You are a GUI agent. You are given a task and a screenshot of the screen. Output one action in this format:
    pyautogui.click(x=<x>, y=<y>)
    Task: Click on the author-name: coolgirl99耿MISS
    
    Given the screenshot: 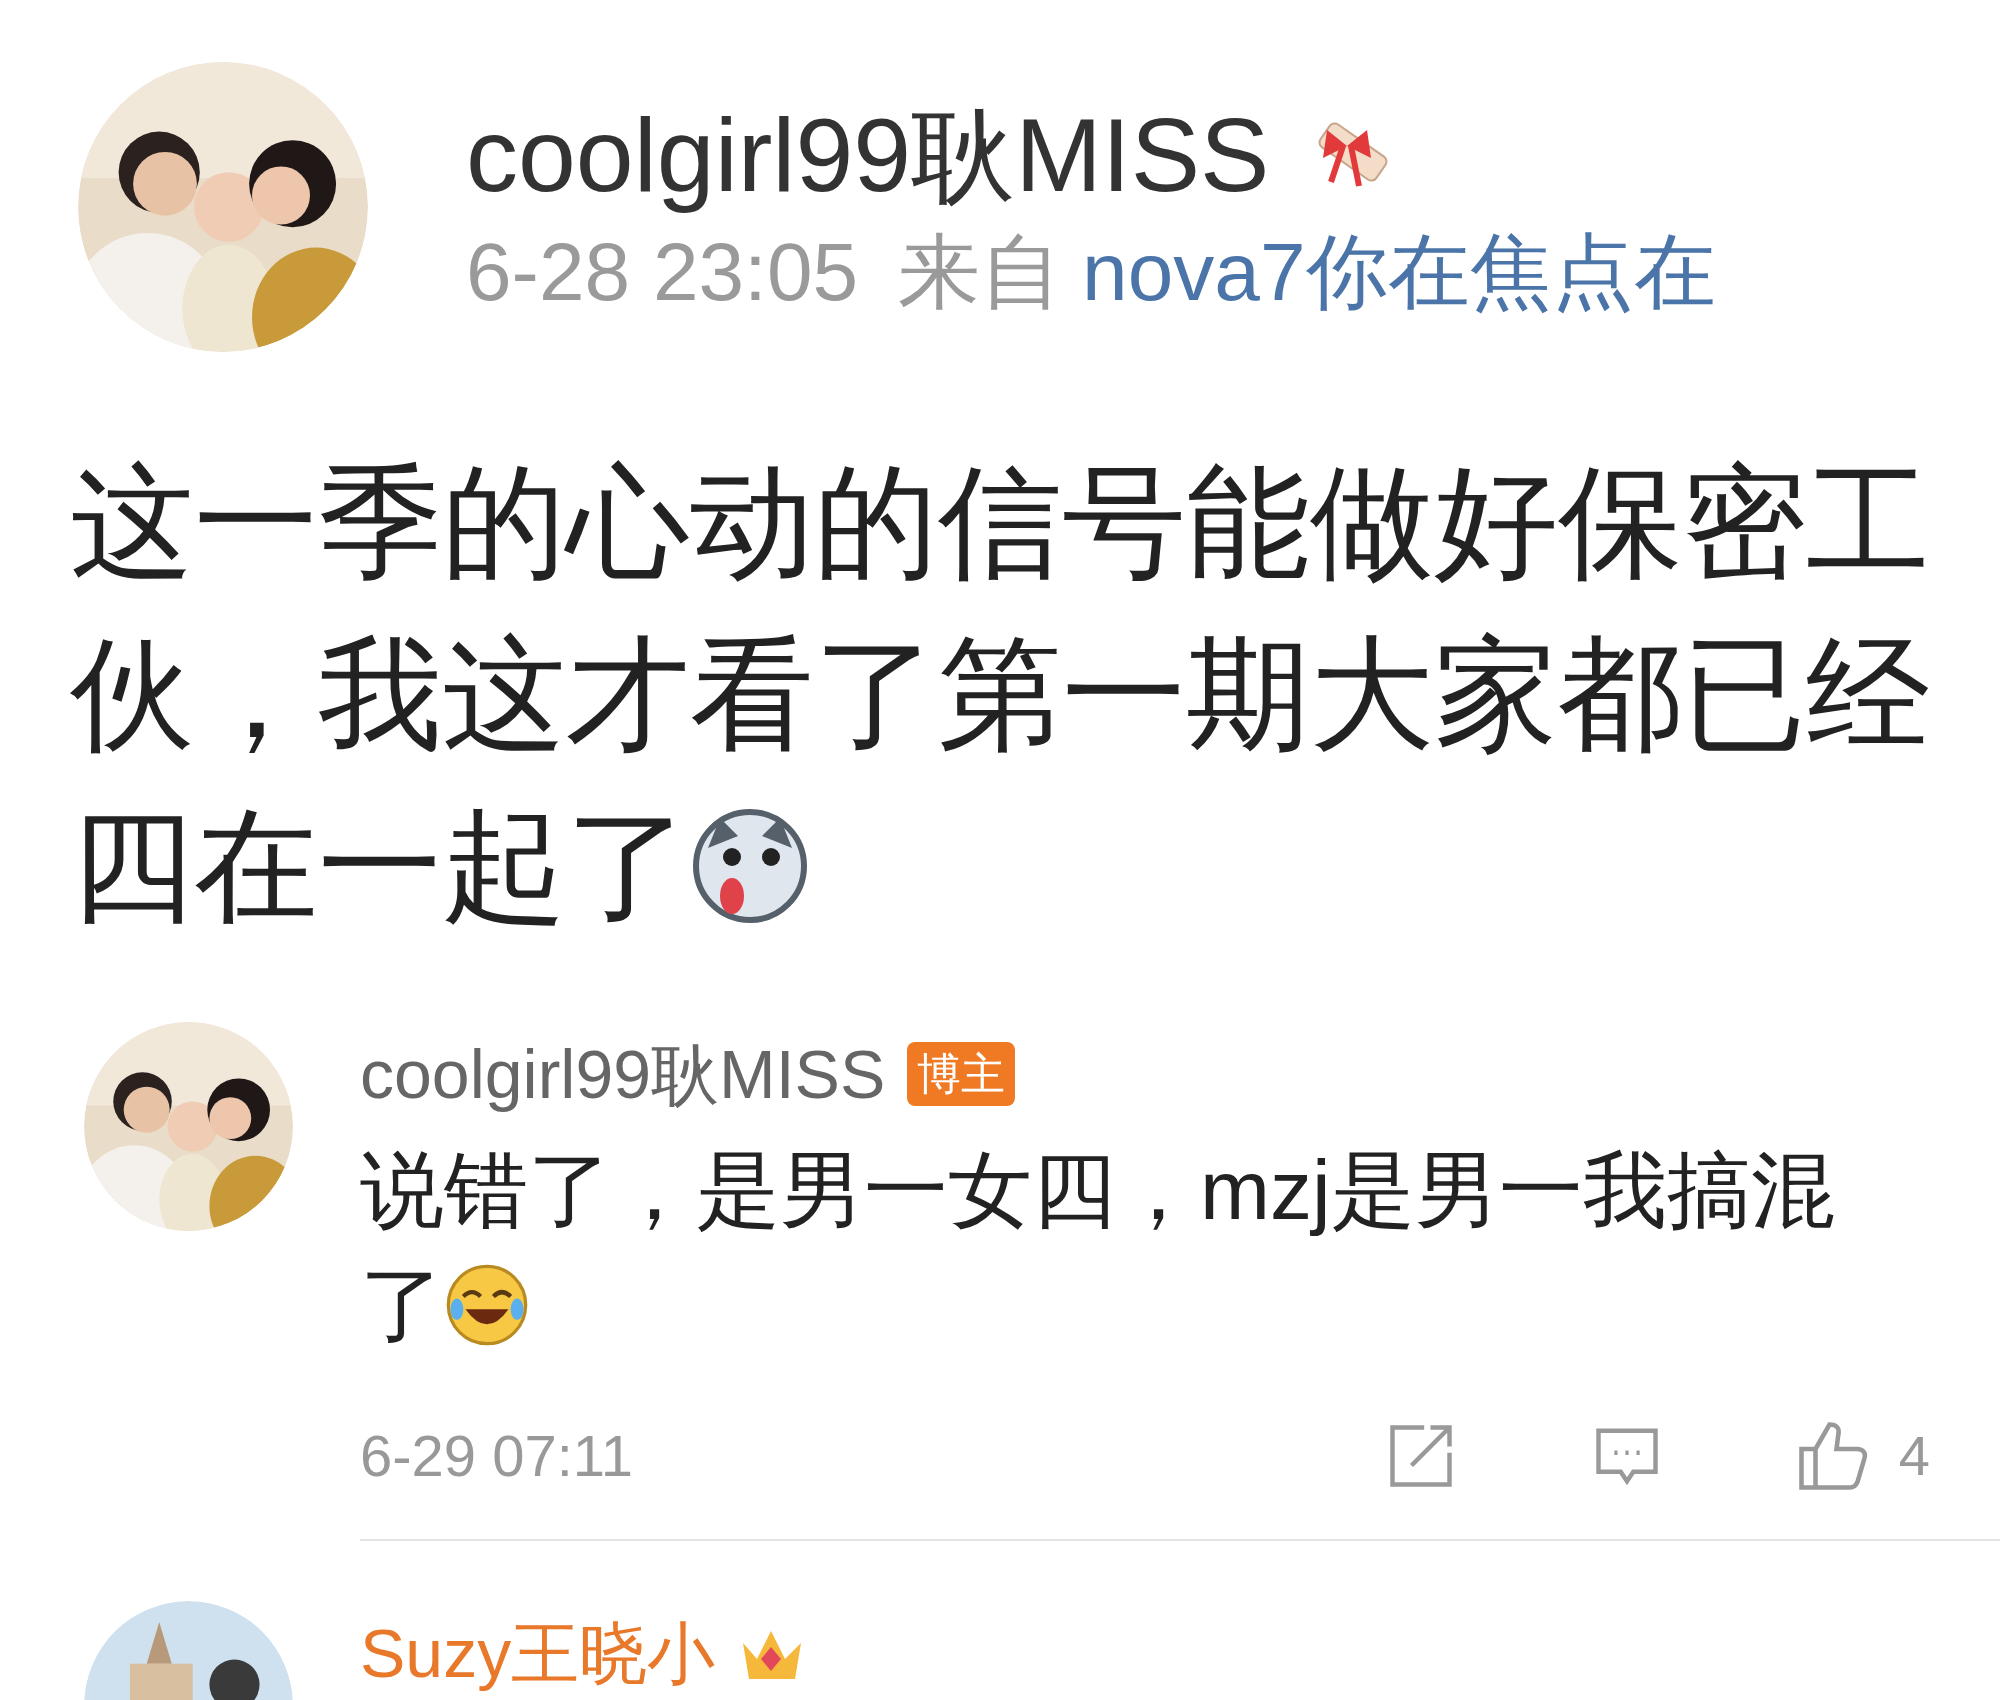 What is the action you would take?
    pyautogui.click(x=868, y=155)
    